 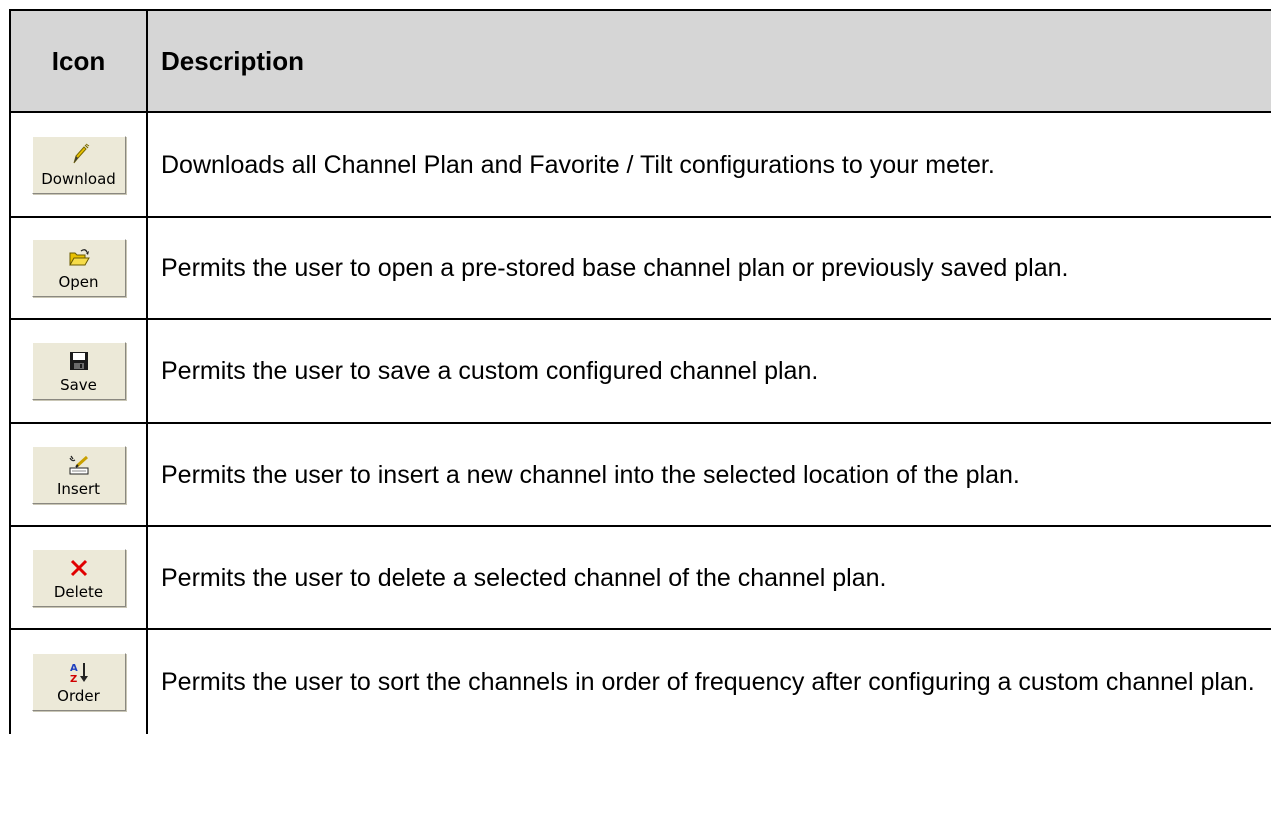 I want to click on insert-button: Insert, so click(x=78, y=474).